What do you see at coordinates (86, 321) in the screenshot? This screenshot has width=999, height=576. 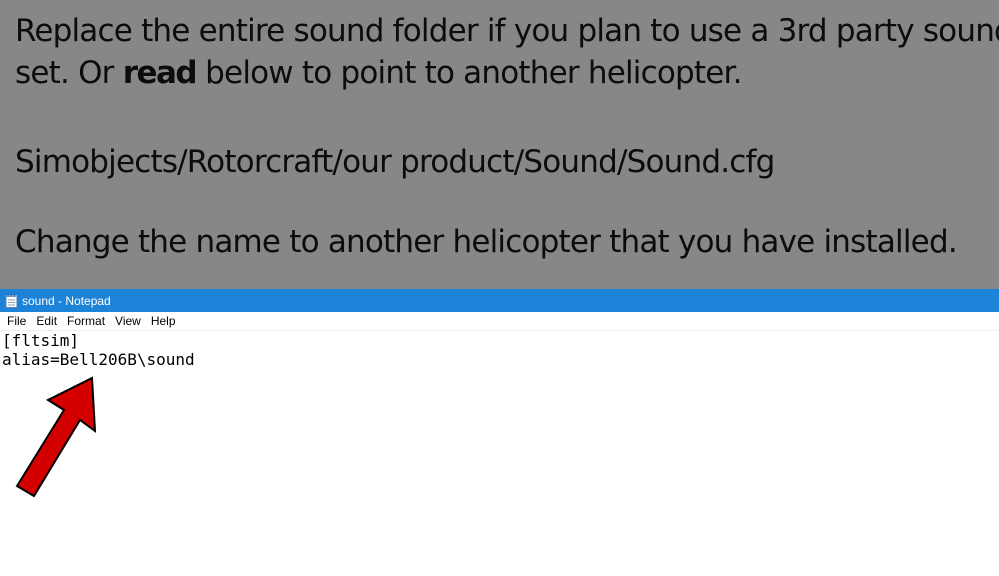 I see `menu-format: Format` at bounding box center [86, 321].